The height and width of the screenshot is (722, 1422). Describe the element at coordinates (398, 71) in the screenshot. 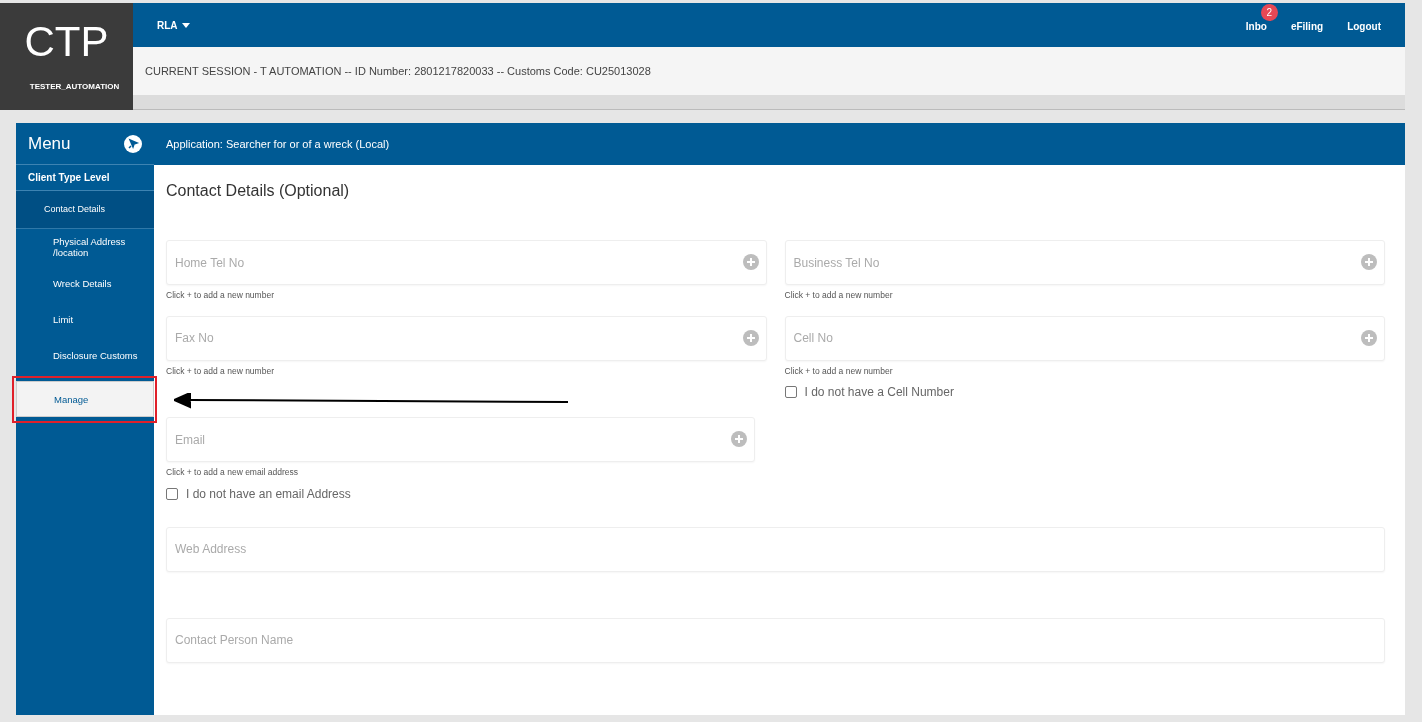

I see `session-info: CURRENT SESSION - T AUTOMATION -- ID Number: 2801217820033 -- Customs Code: CU25013028` at that location.